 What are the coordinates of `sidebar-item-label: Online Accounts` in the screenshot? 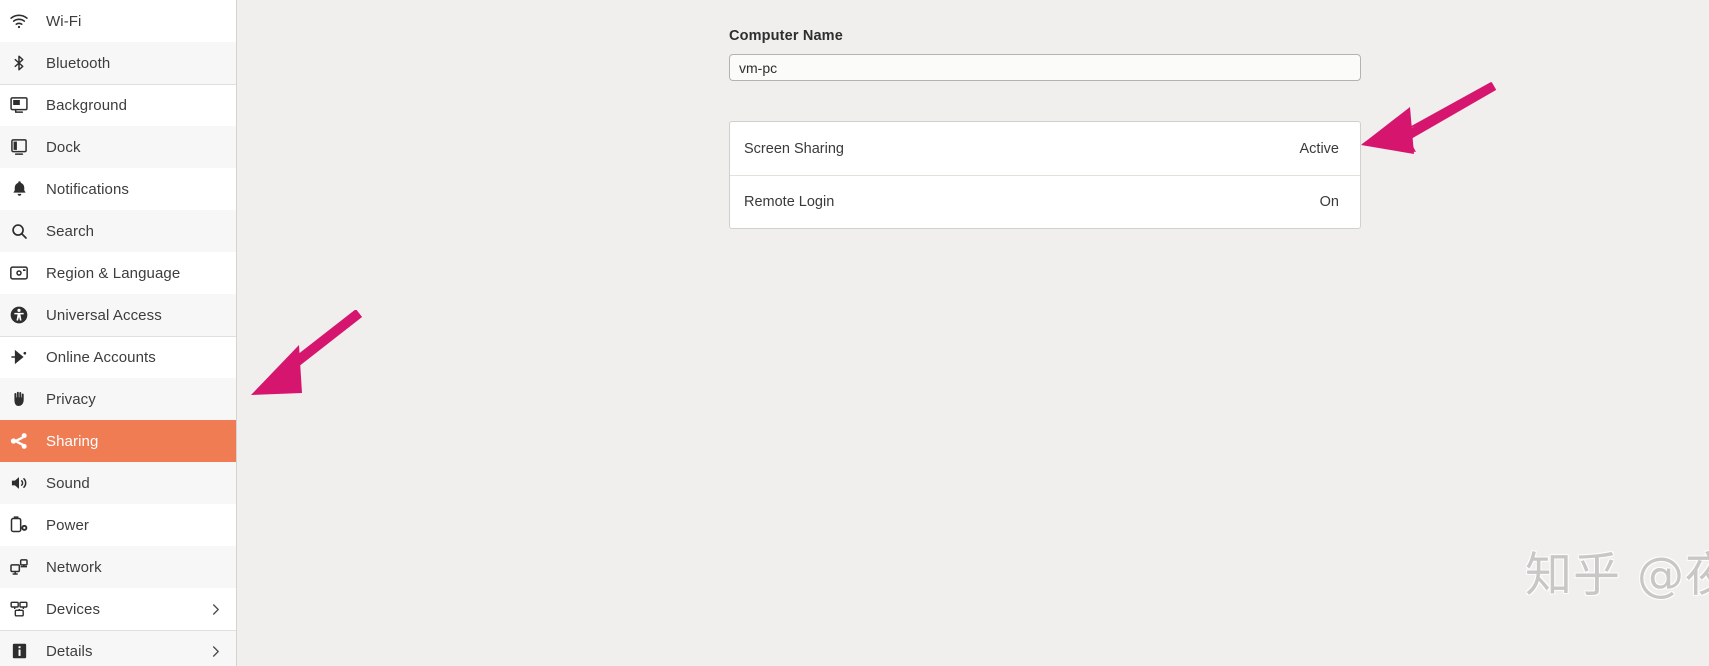 It's located at (101, 357).